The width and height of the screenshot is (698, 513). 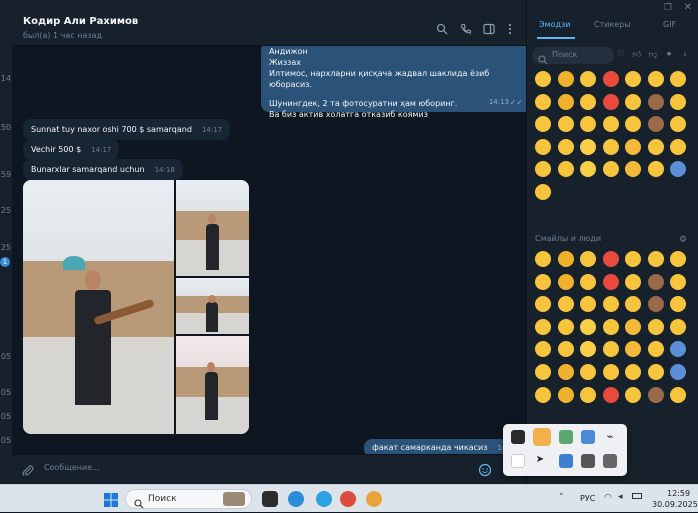 What do you see at coordinates (587, 498) in the screenshot?
I see `language-indicator: РУС` at bounding box center [587, 498].